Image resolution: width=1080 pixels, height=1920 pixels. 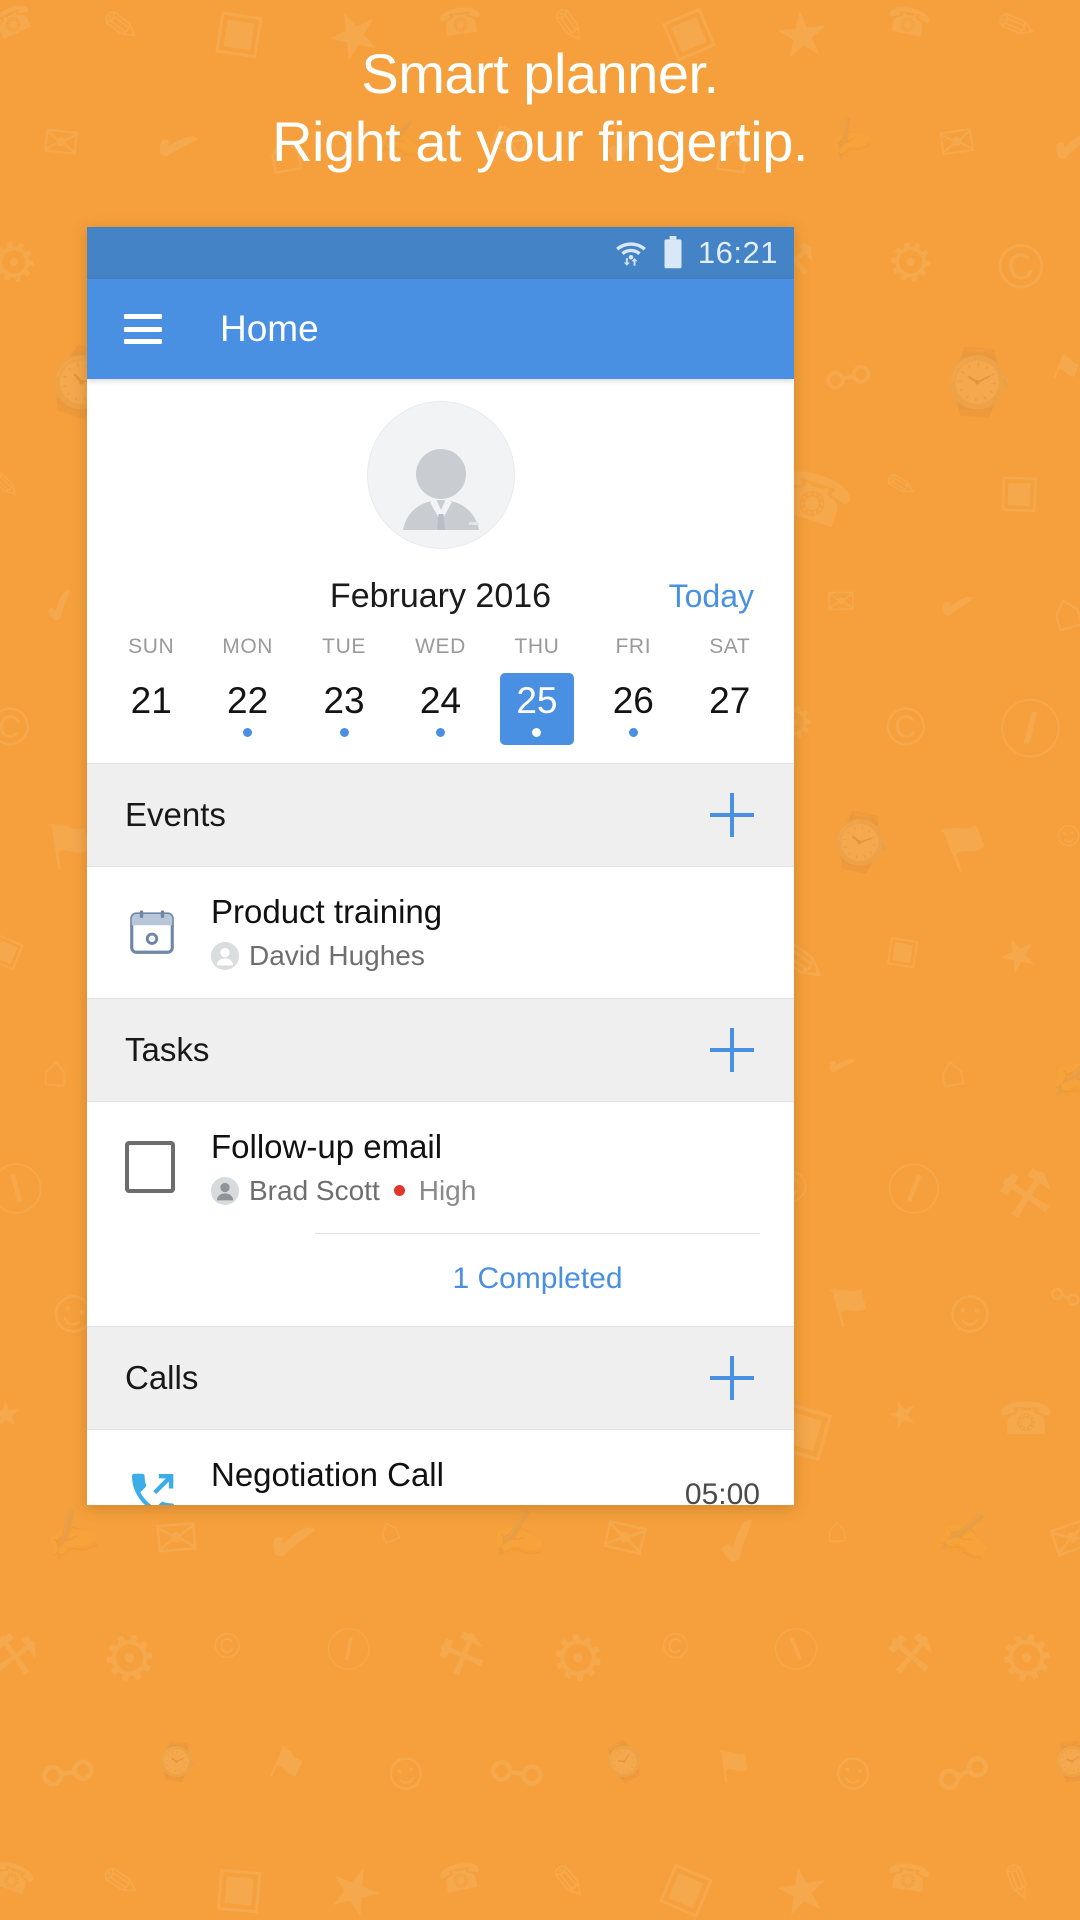 I want to click on calendar-day-label: SAT, so click(x=730, y=646).